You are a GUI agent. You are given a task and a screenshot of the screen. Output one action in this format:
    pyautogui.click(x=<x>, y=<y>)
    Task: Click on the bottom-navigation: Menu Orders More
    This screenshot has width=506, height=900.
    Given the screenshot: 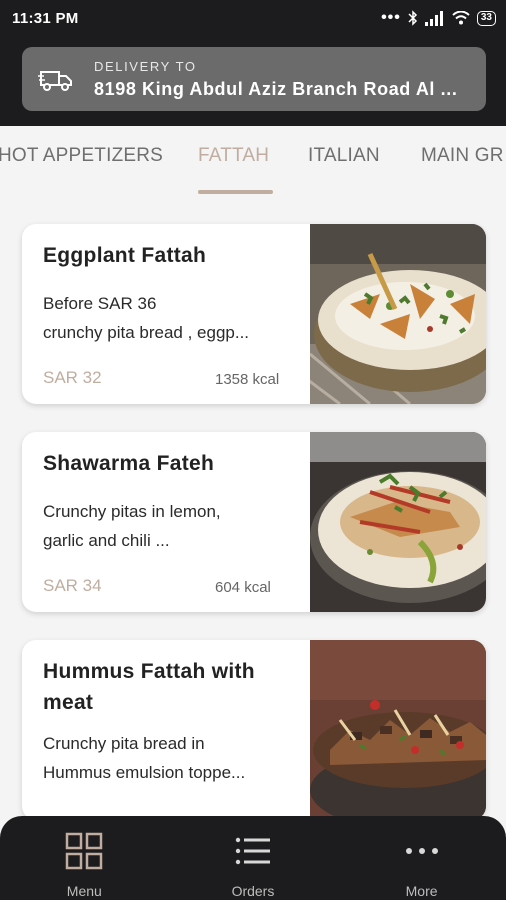 What is the action you would take?
    pyautogui.click(x=253, y=858)
    